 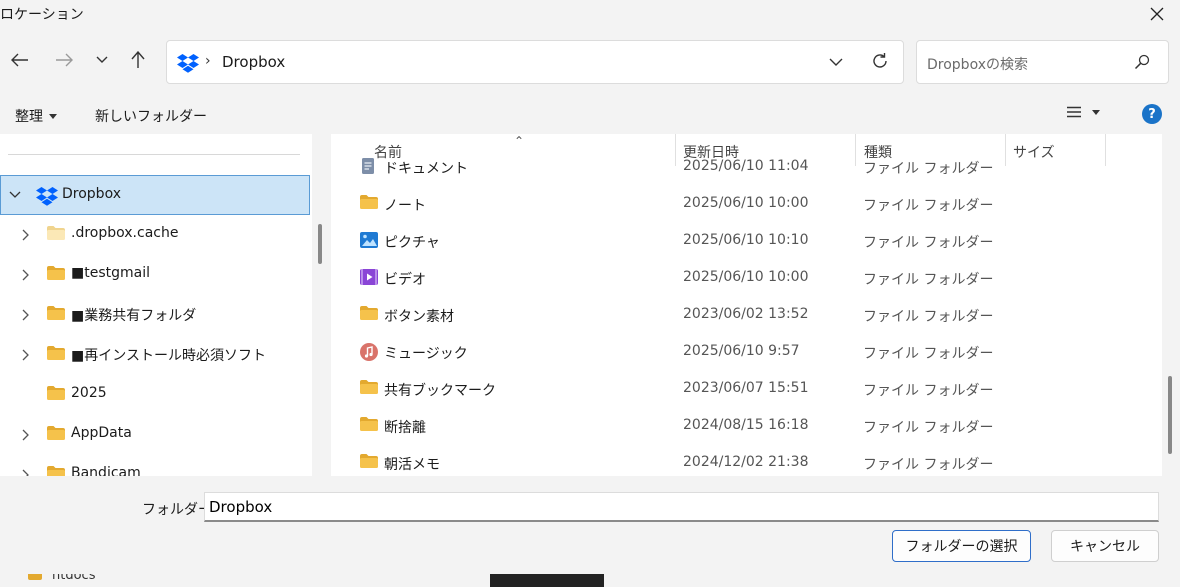 I want to click on help-button: ?, so click(x=1152, y=114).